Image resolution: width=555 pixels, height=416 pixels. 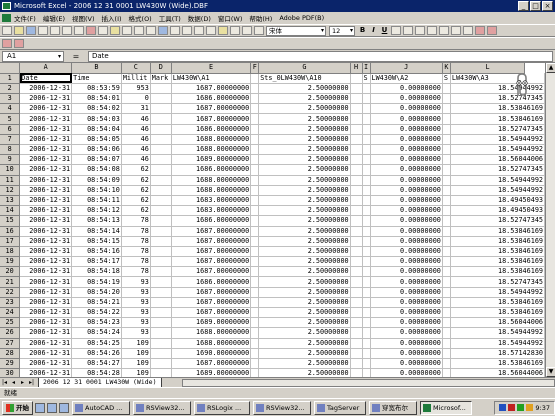 I want to click on table-cell: 08:54:20, so click(x=96, y=292).